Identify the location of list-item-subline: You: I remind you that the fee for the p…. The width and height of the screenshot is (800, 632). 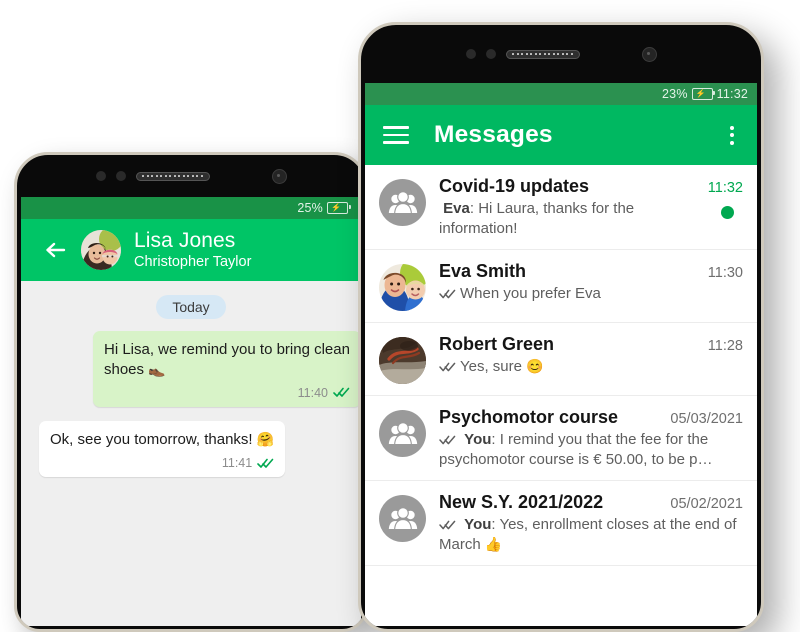
(591, 449).